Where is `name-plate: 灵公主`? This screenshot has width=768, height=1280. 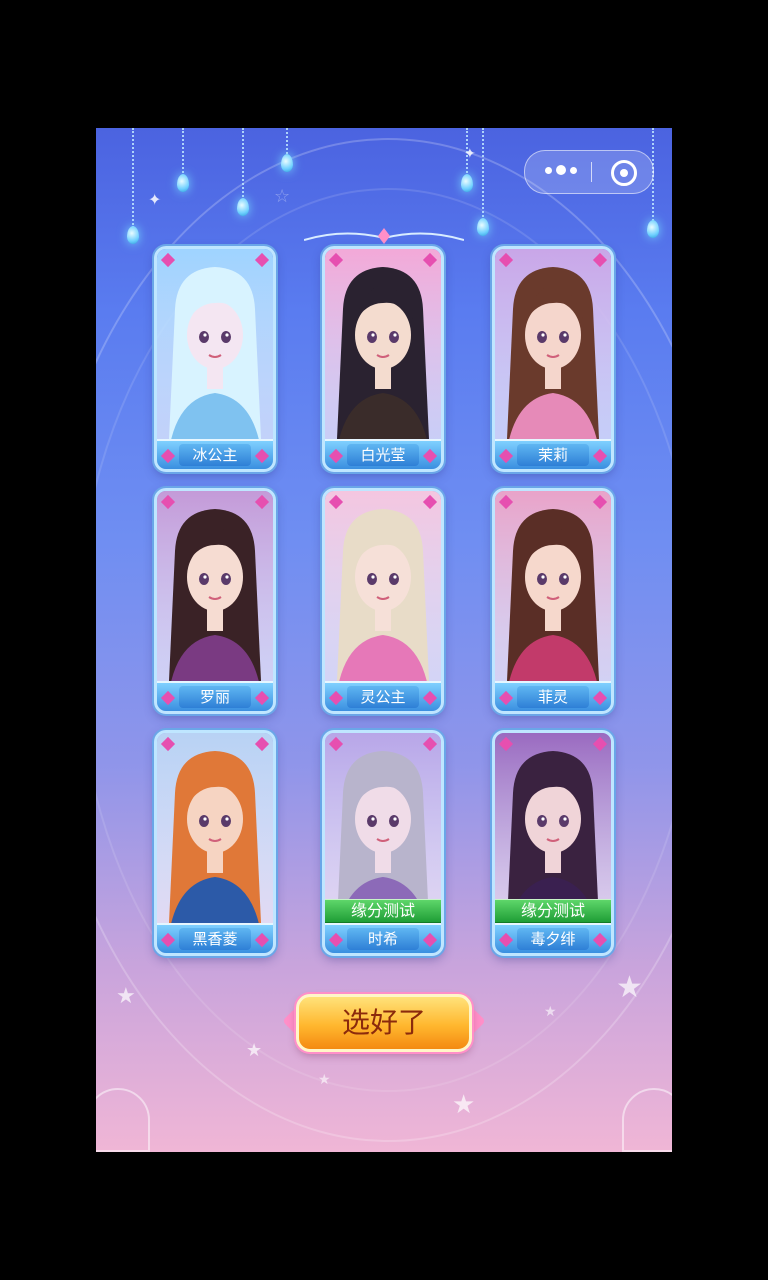 name-plate: 灵公主 is located at coordinates (383, 696).